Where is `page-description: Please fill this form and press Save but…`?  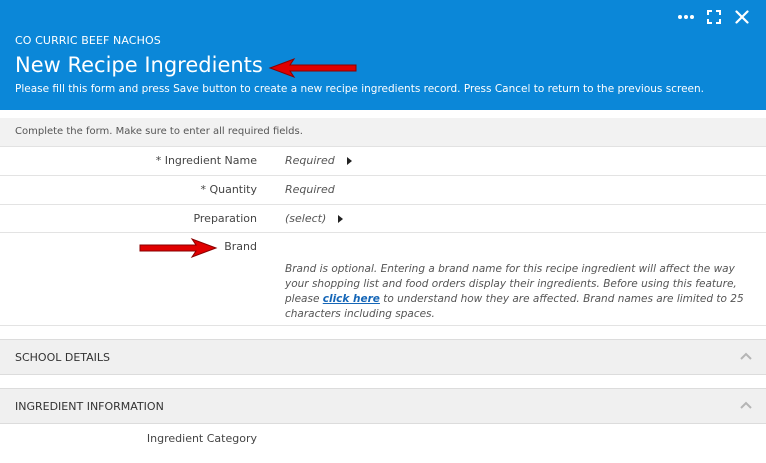
page-description: Please fill this form and press Save but… is located at coordinates (359, 89).